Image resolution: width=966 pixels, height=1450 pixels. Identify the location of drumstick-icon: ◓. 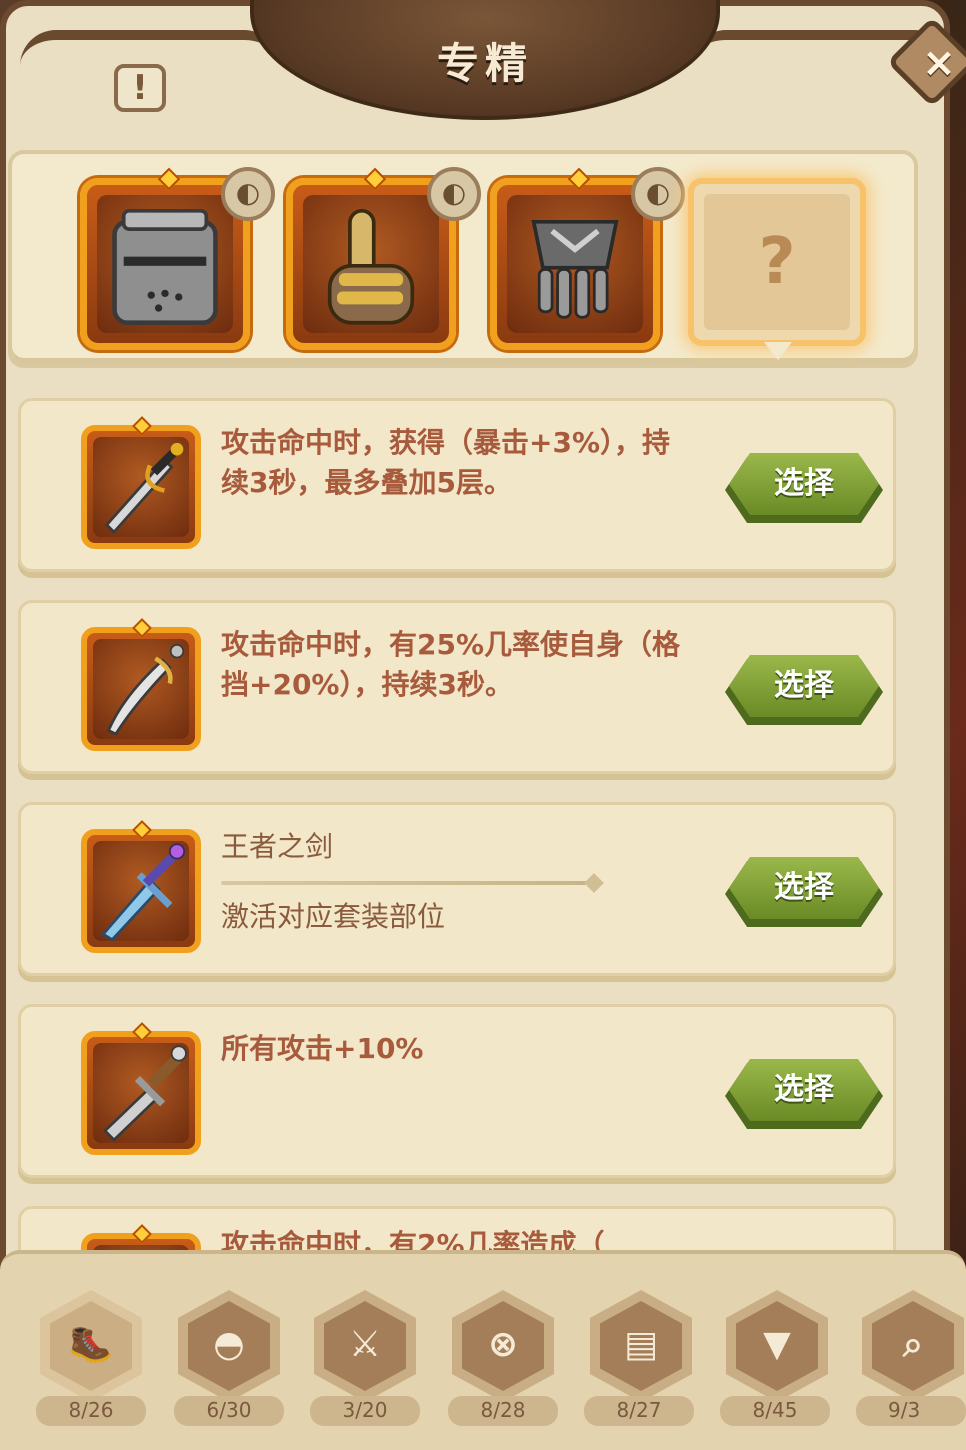
(229, 1344).